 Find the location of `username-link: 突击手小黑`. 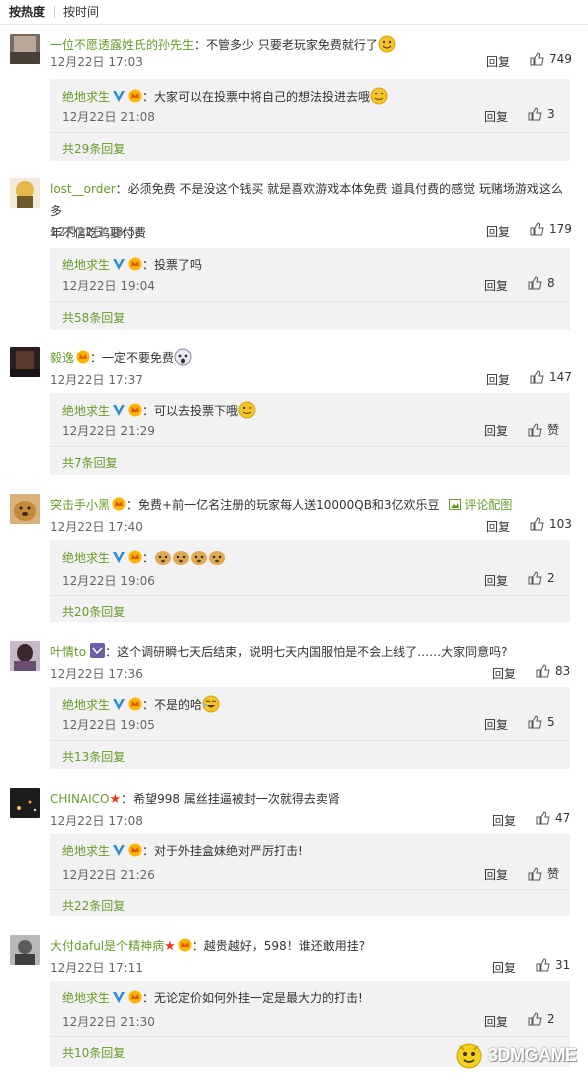

username-link: 突击手小黑 is located at coordinates (80, 505).